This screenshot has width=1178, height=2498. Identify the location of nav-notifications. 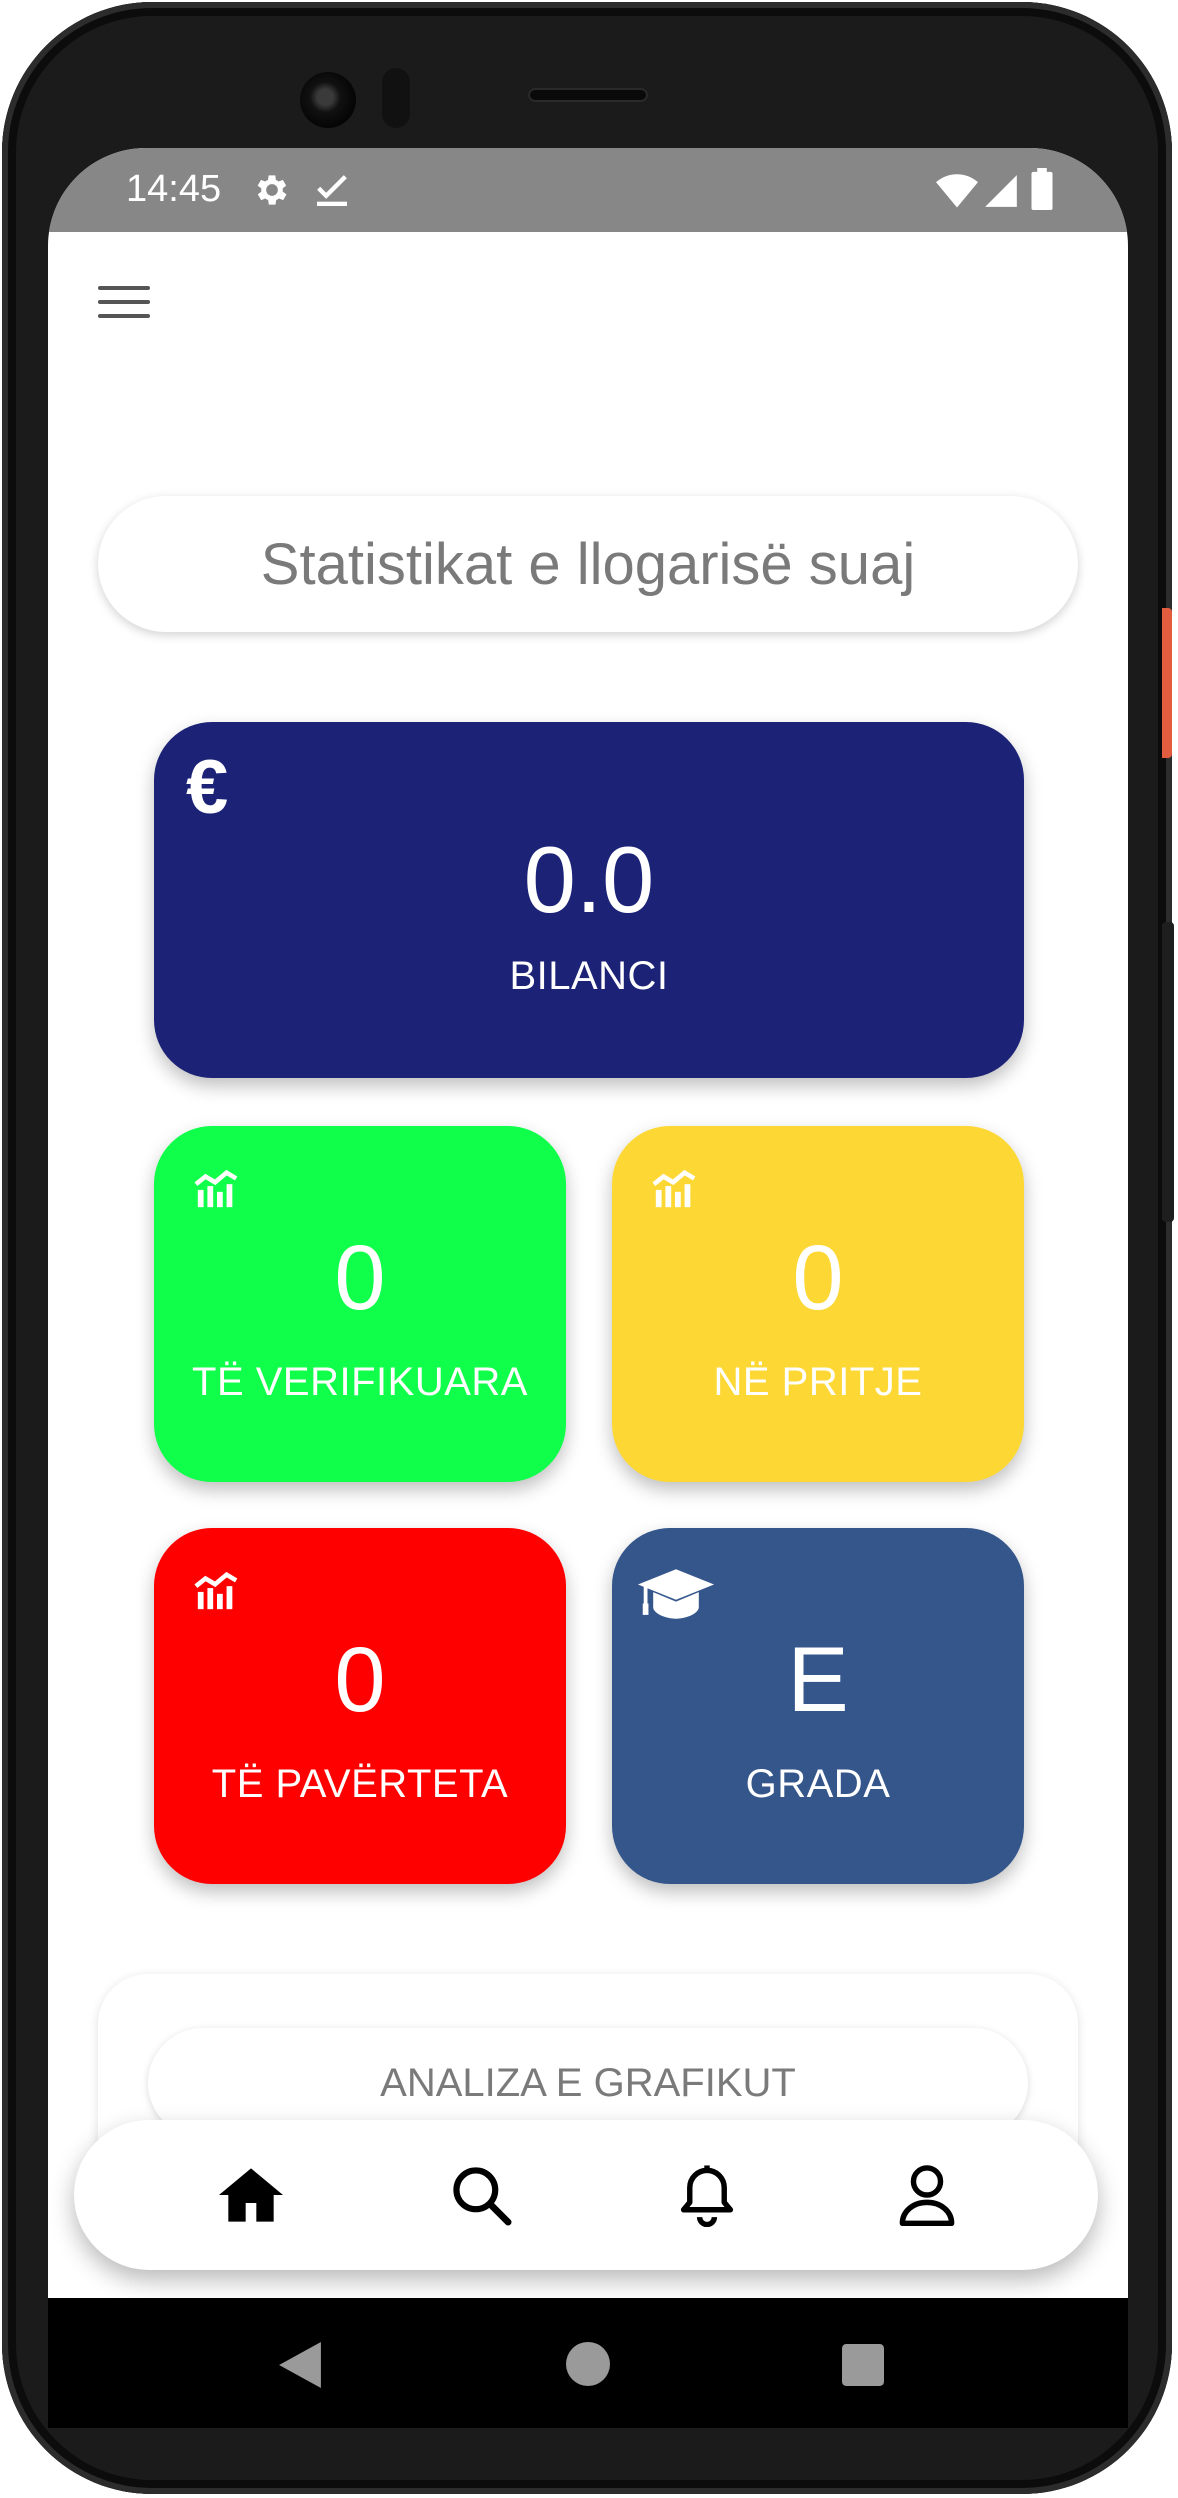
(707, 2195).